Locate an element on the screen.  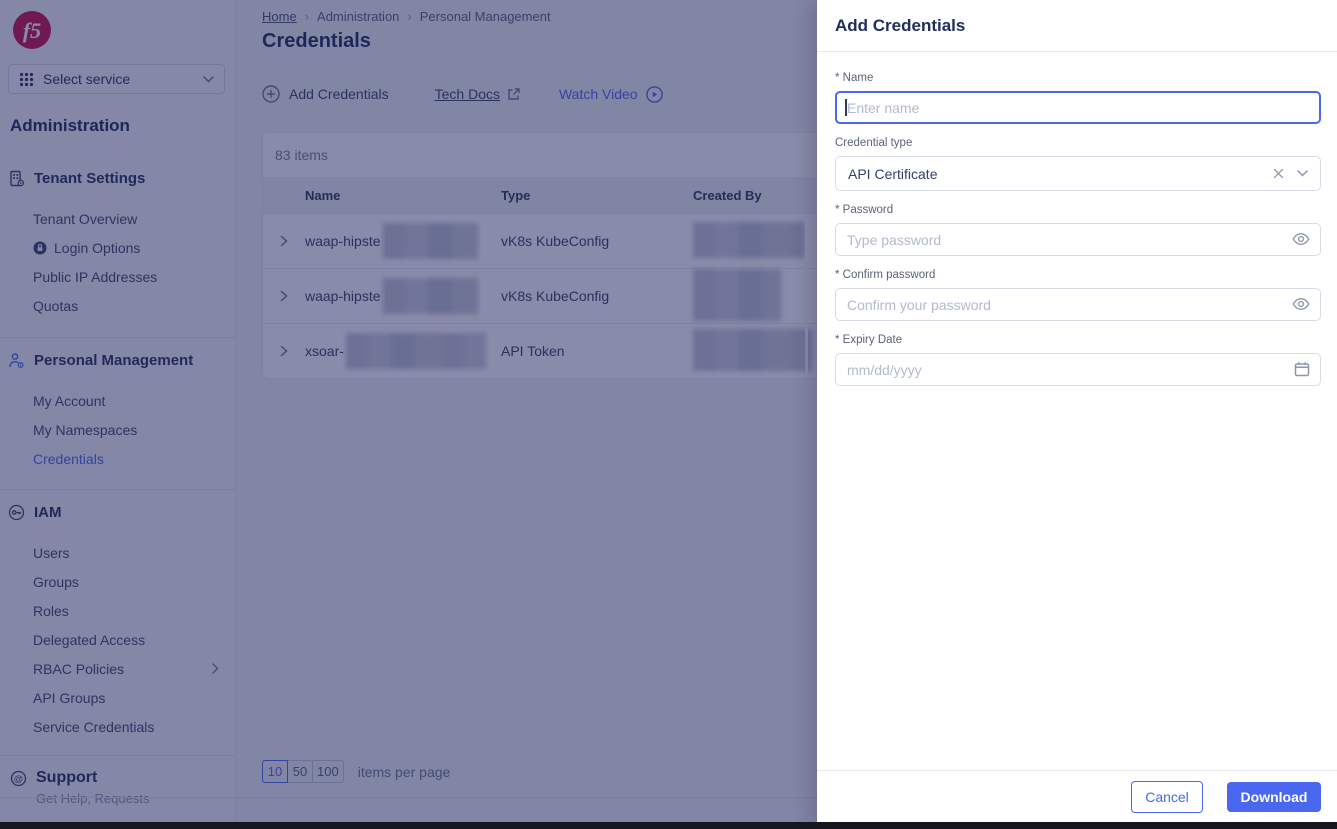
text-caret is located at coordinates (846, 107).